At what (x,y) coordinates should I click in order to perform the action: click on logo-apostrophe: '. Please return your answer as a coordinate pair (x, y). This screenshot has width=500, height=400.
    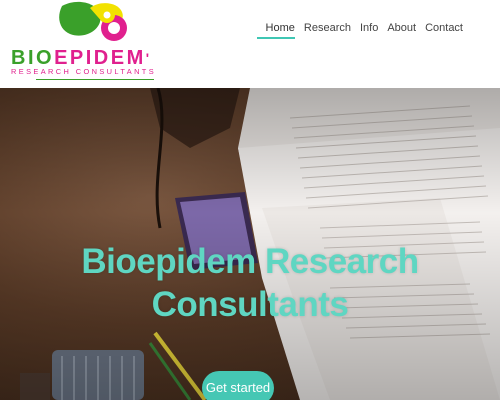
    Looking at the image, I should click on (148, 58).